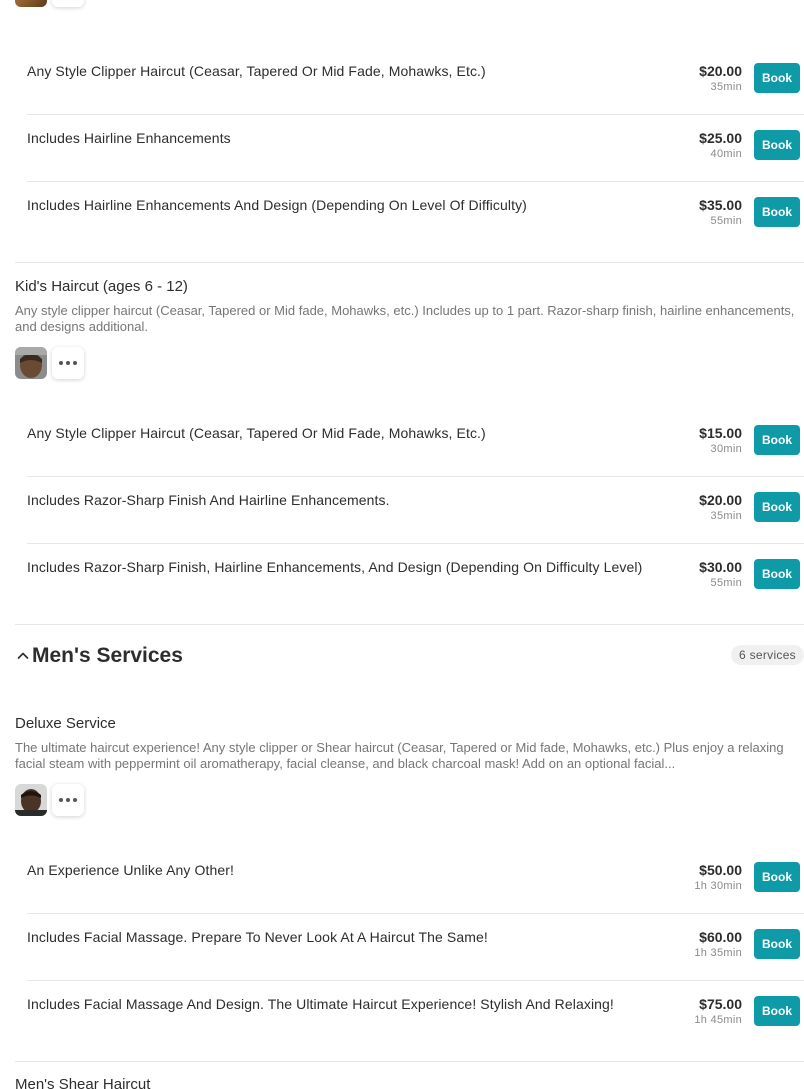  What do you see at coordinates (720, 205) in the screenshot?
I see `option-price: $35.00` at bounding box center [720, 205].